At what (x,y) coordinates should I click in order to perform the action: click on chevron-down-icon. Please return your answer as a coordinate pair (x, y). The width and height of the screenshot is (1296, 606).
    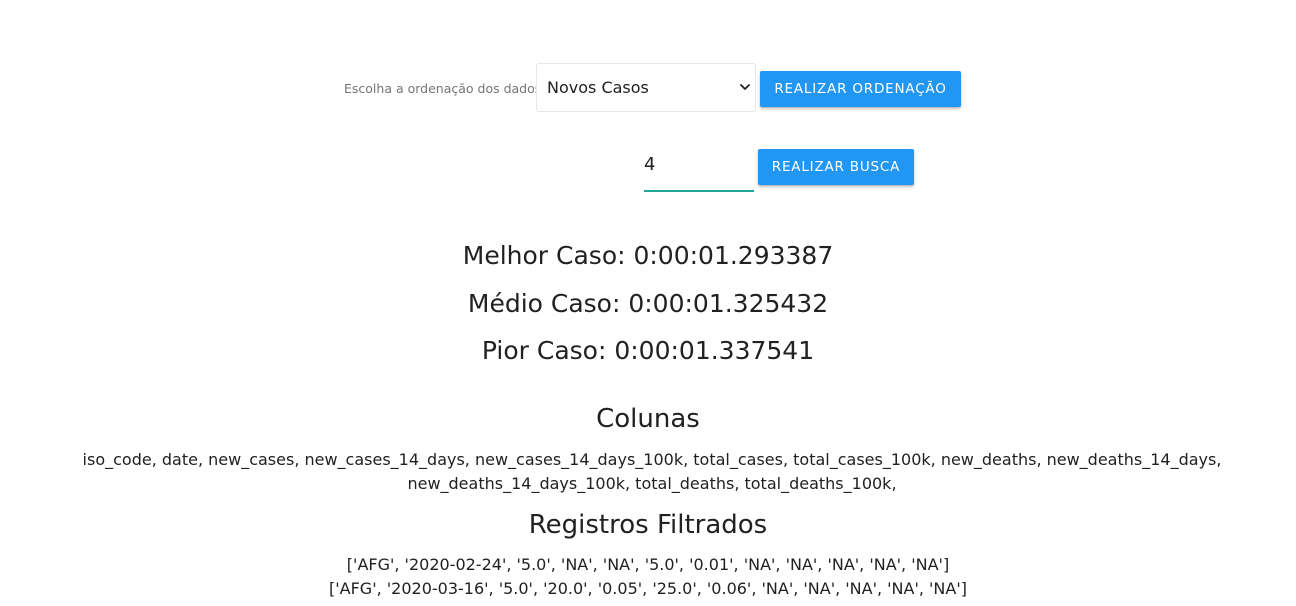
    Looking at the image, I should click on (745, 87).